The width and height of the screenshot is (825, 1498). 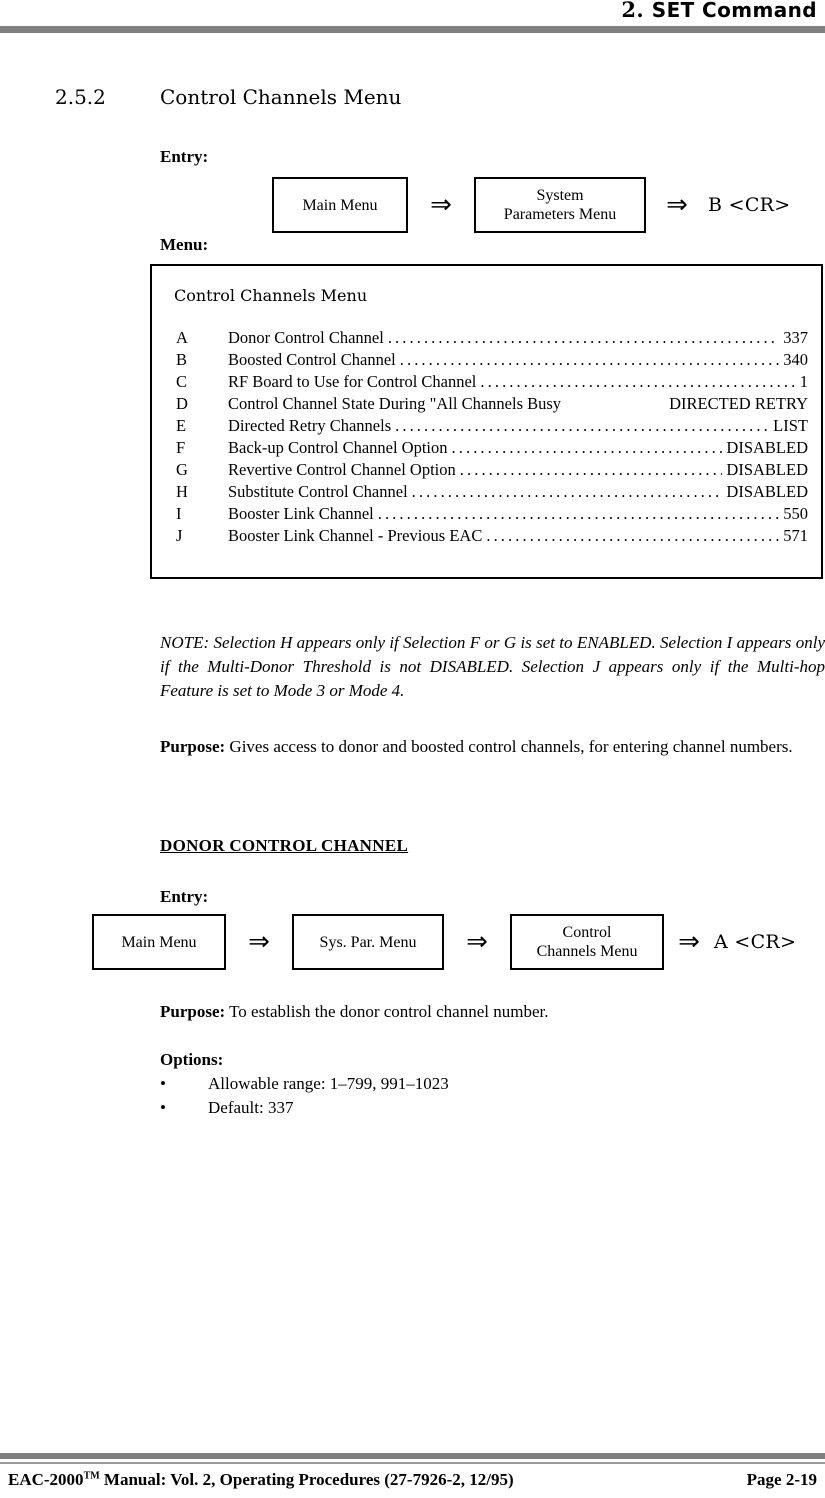 What do you see at coordinates (301, 513) in the screenshot?
I see `menu-row-label: Booster Link Channel` at bounding box center [301, 513].